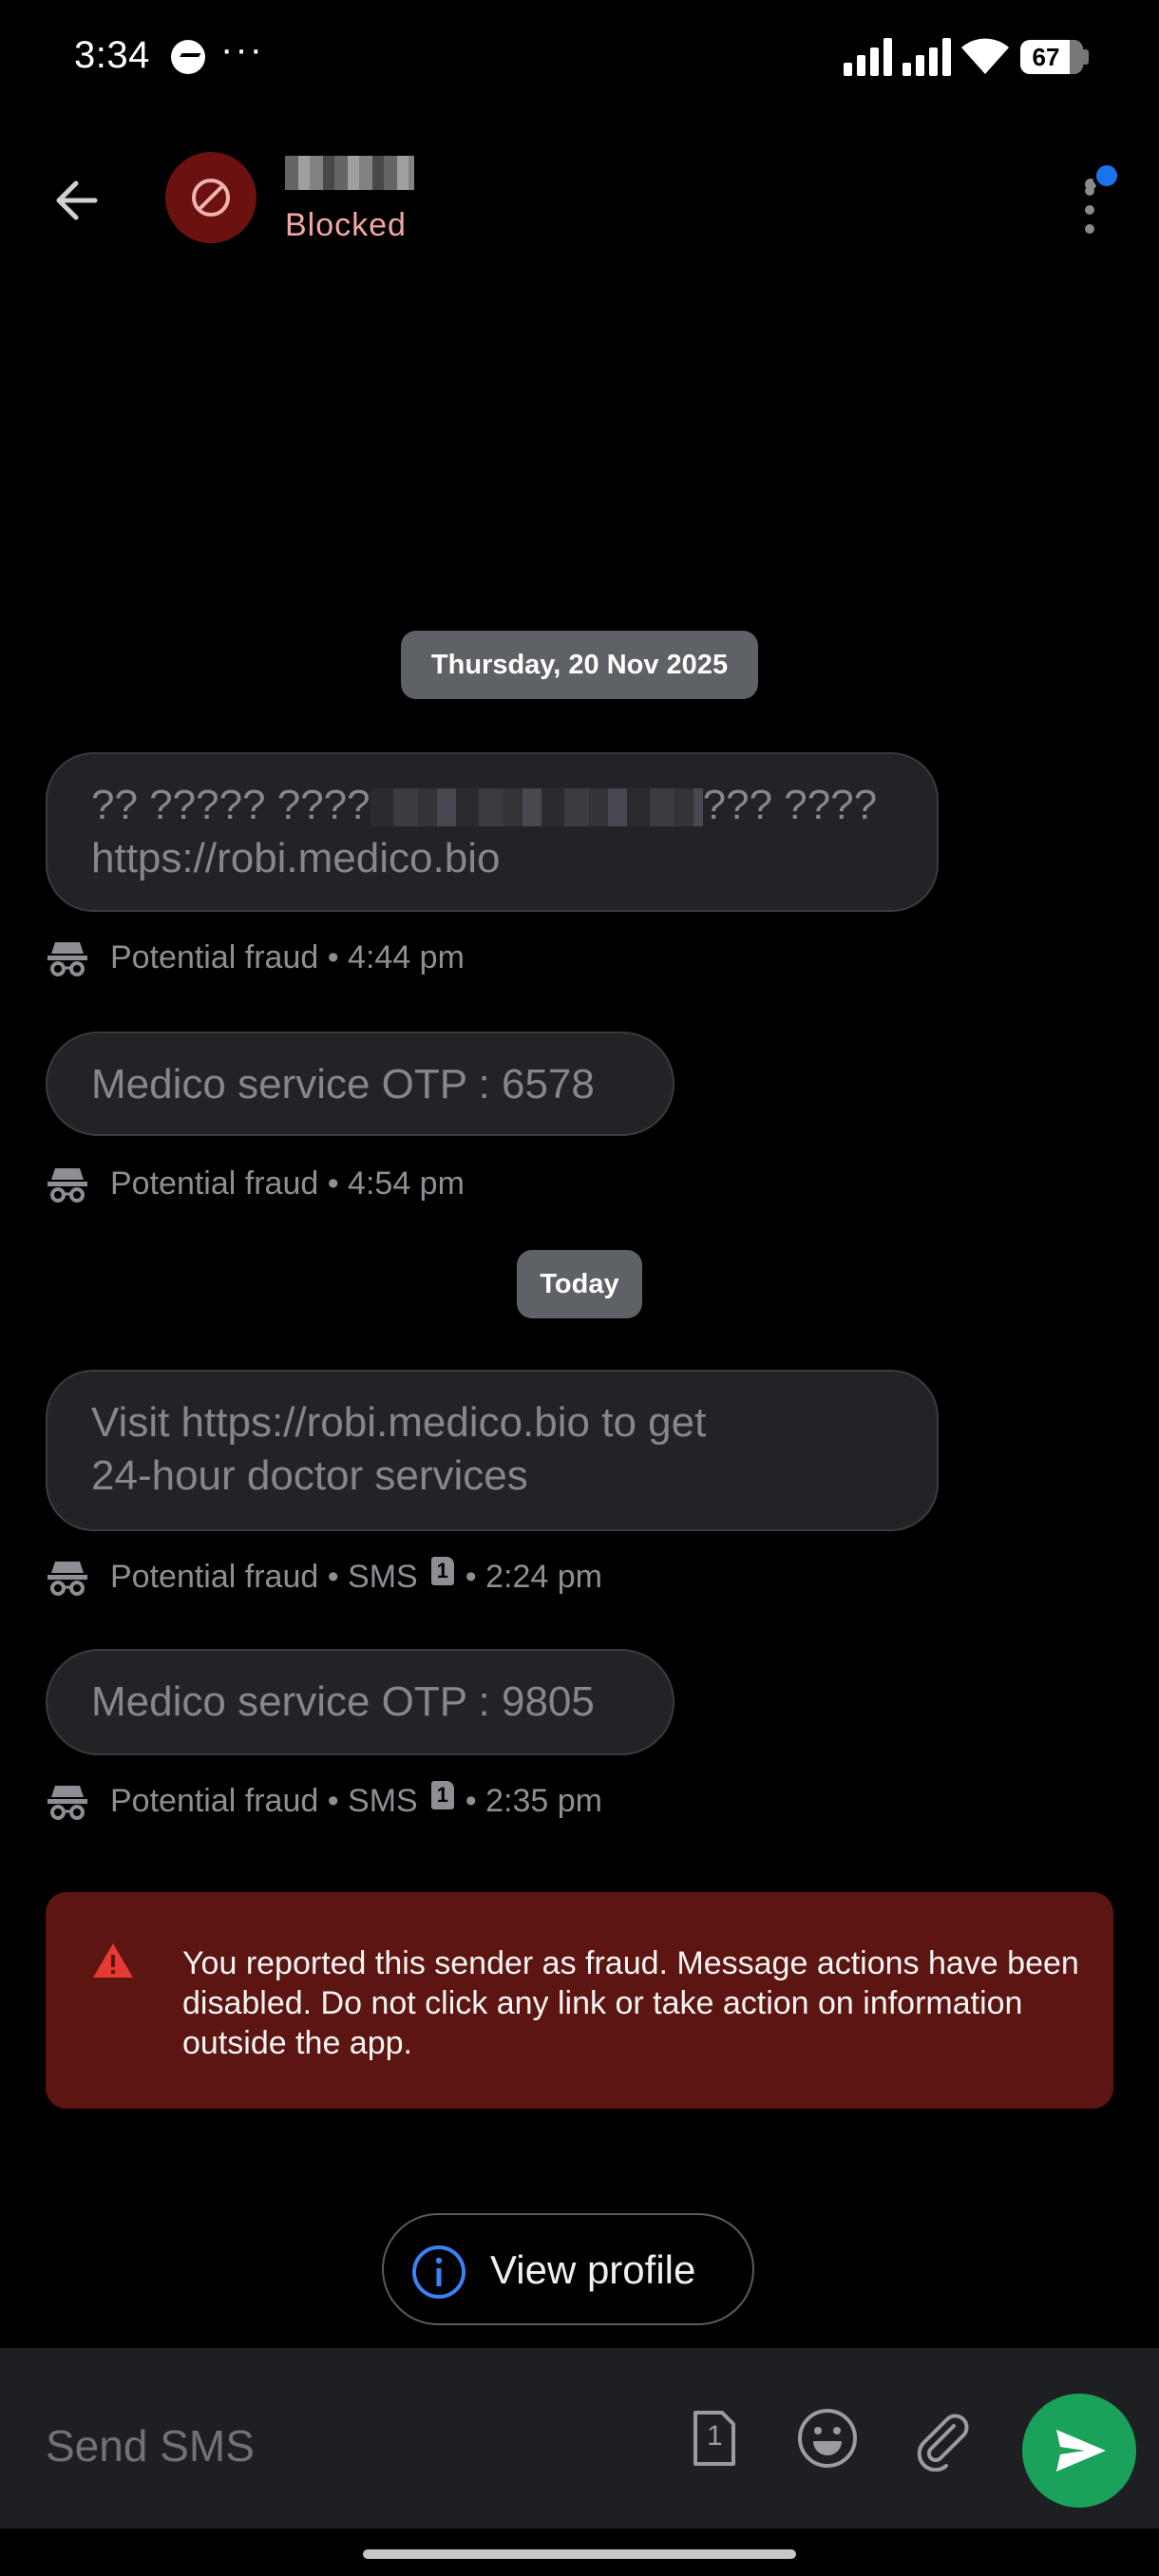  I want to click on messenger-notification-icon, so click(188, 57).